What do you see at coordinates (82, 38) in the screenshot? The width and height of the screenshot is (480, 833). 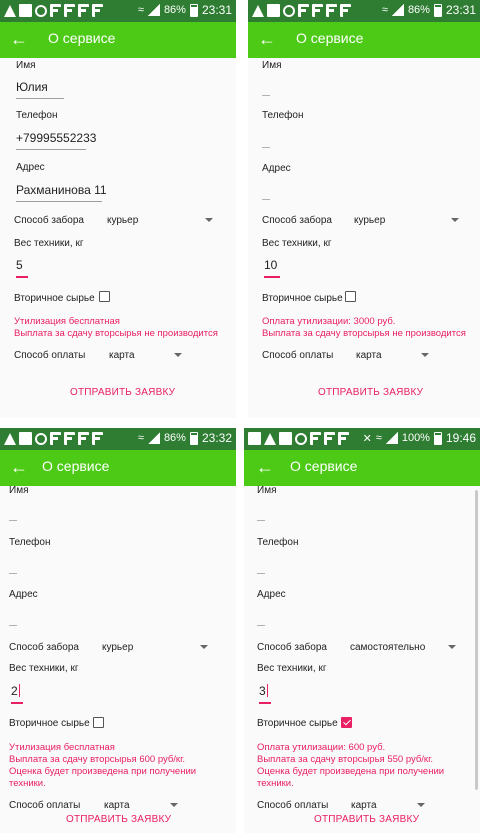 I see `page-title: О сервисе` at bounding box center [82, 38].